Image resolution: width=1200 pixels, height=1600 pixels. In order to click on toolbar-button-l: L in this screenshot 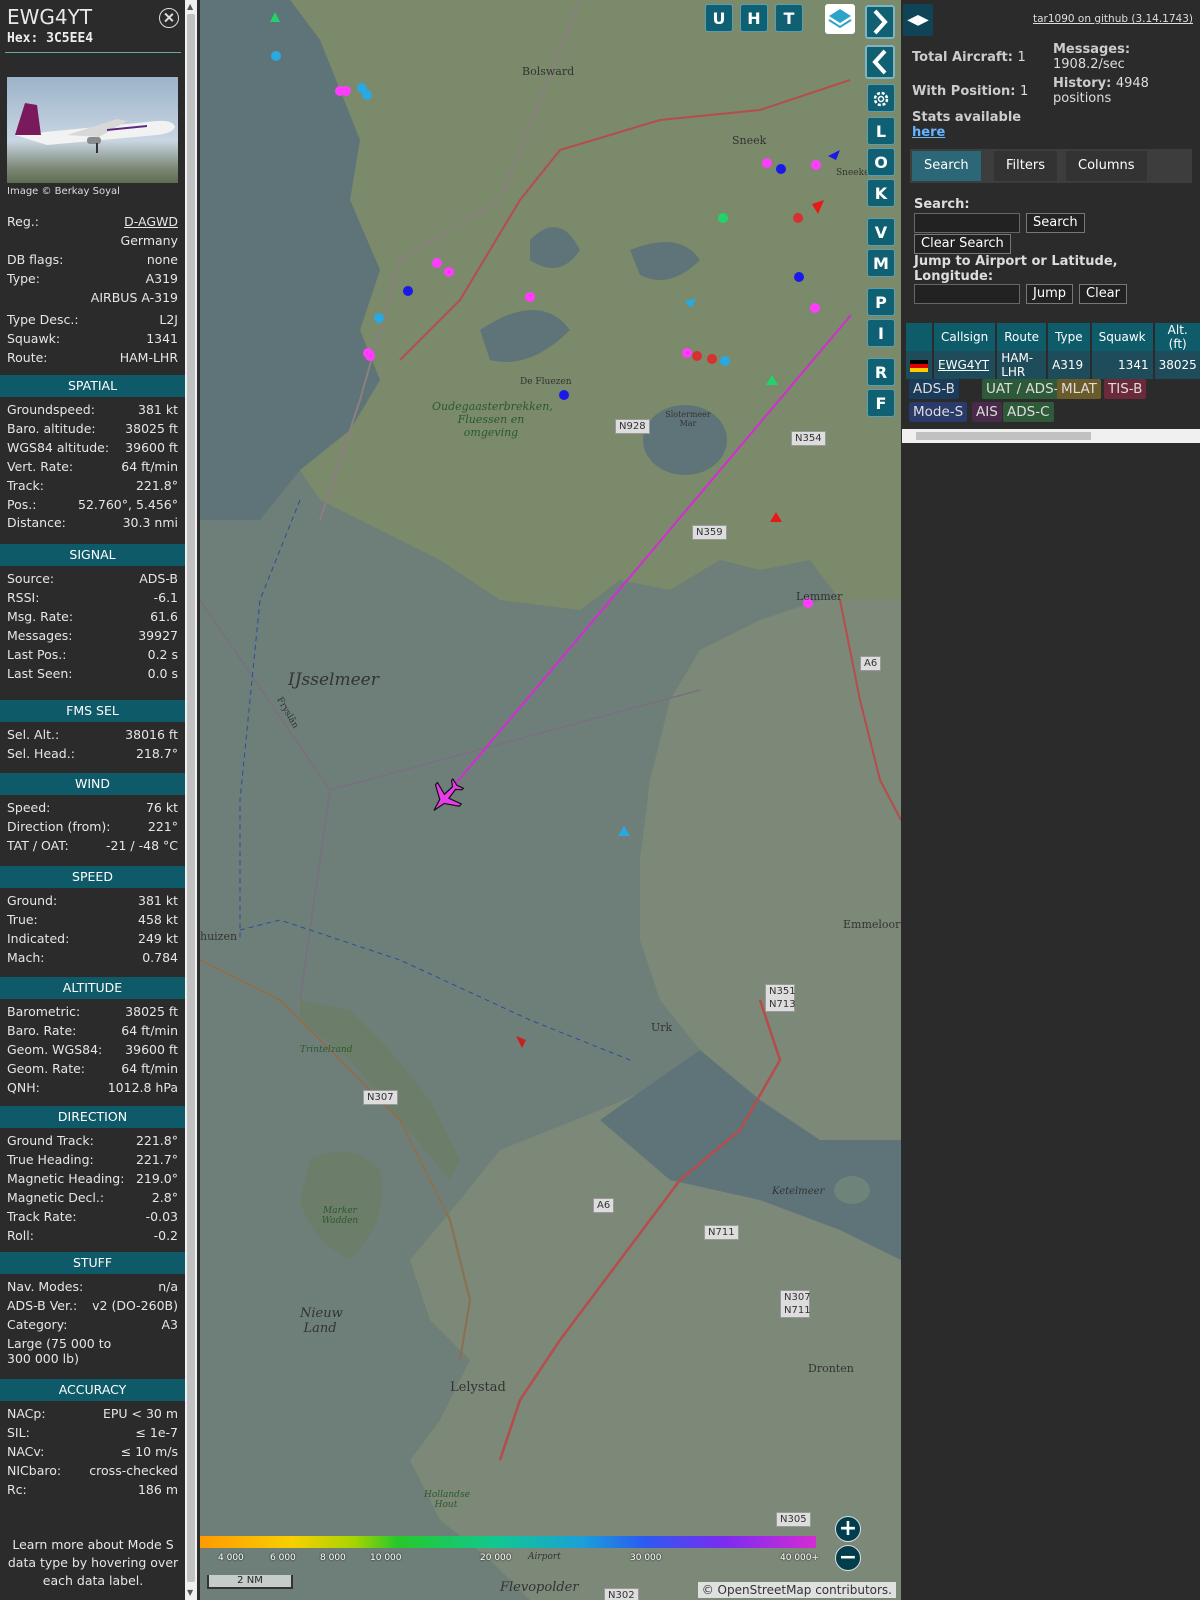, I will do `click(881, 131)`.